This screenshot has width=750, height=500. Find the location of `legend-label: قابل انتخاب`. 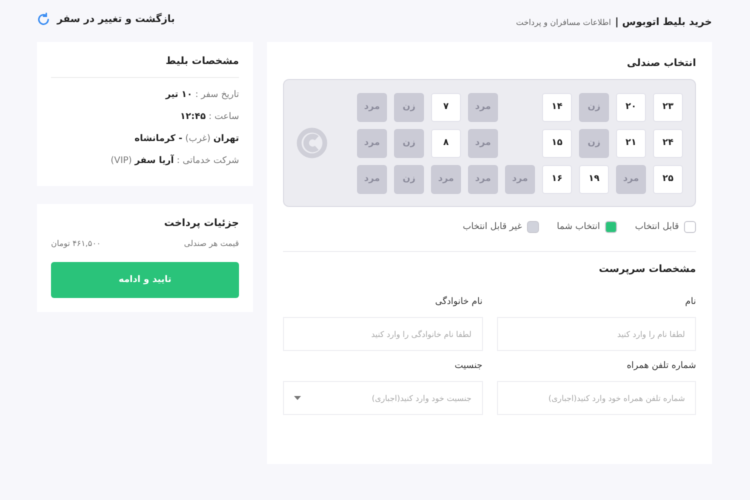

legend-label: قابل انتخاب is located at coordinates (657, 227).